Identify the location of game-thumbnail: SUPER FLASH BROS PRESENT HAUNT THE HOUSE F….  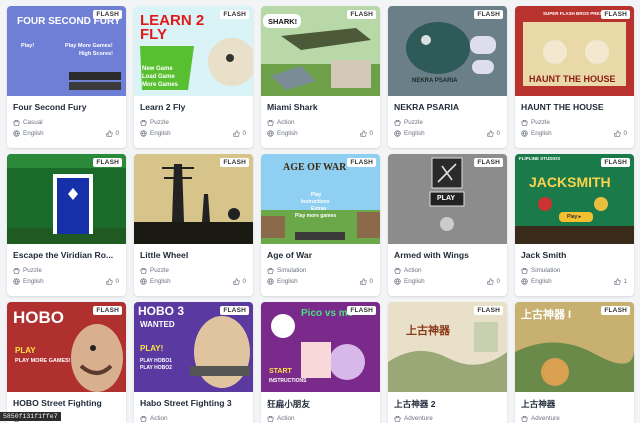
(574, 51).